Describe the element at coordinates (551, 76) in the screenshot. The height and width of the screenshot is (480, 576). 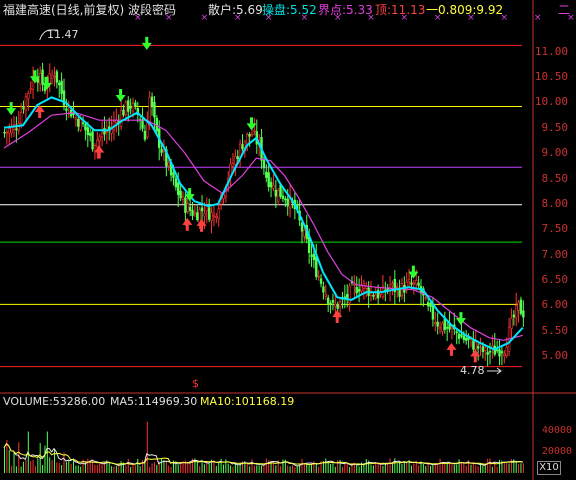
I see `y-tick-label: 10.50` at that location.